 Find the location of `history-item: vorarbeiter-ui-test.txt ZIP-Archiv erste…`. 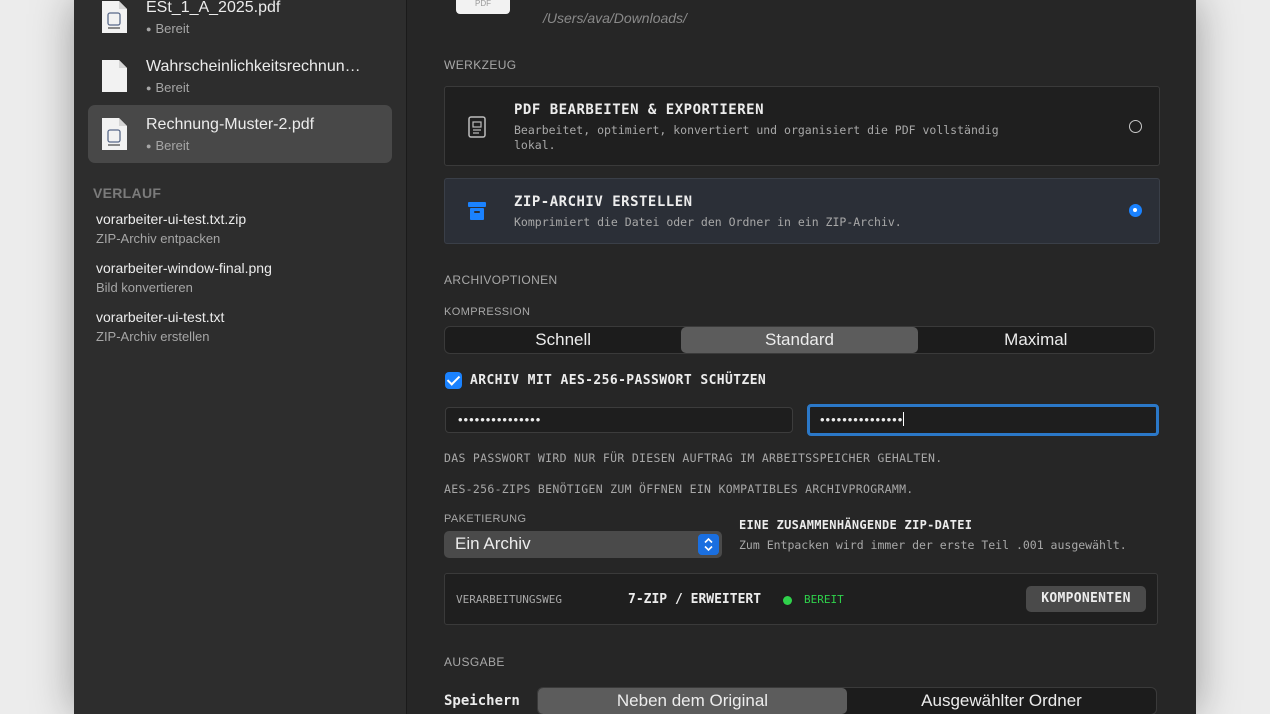

history-item: vorarbeiter-ui-test.txt ZIP-Archiv erste… is located at coordinates (241, 326).